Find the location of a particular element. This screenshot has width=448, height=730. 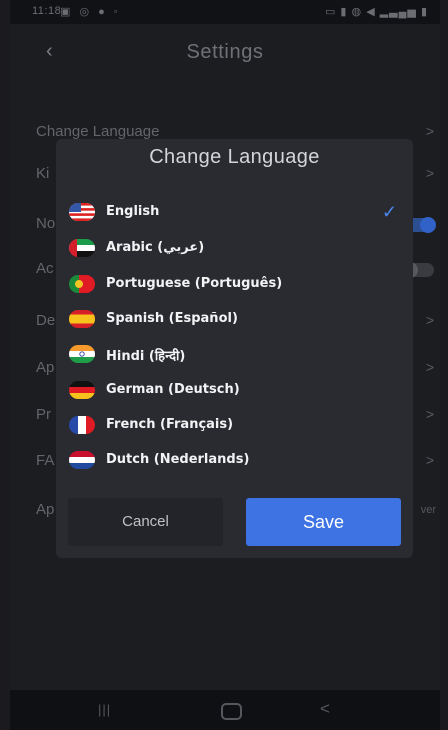

toggle-knob is located at coordinates (428, 225).